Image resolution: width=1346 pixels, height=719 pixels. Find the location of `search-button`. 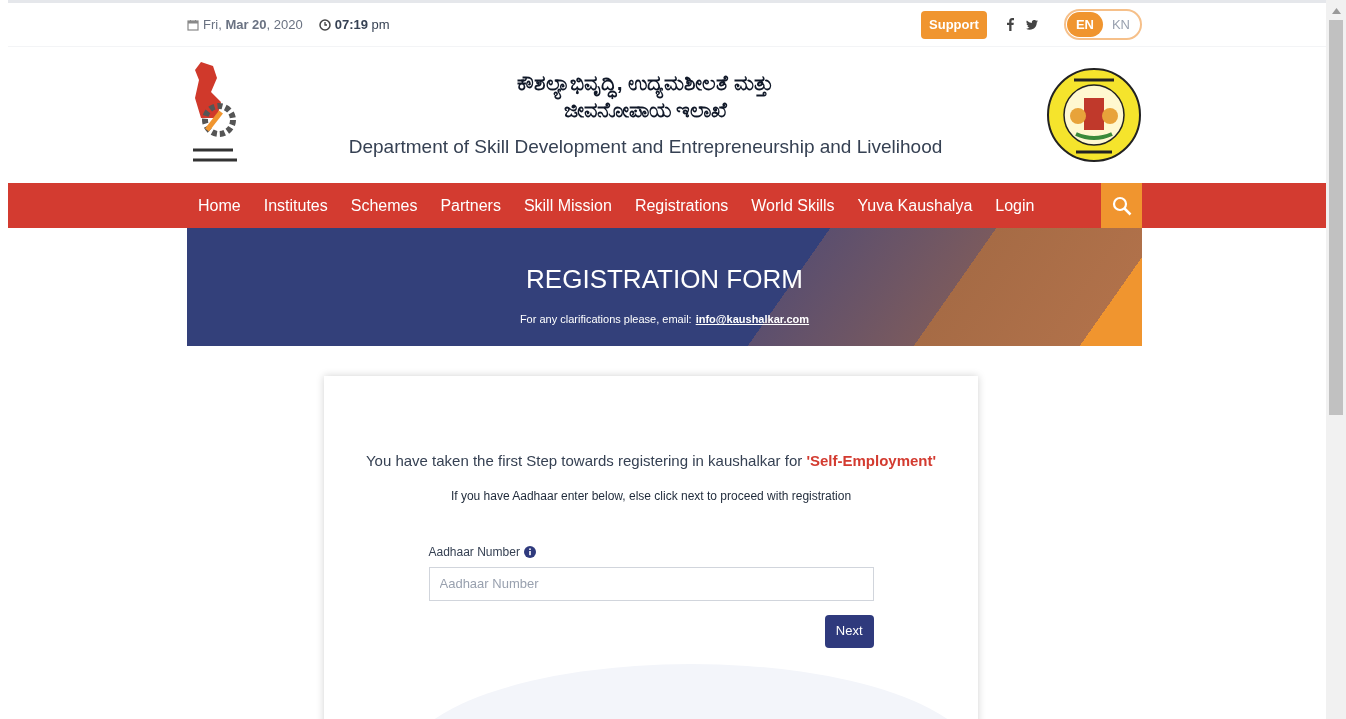

search-button is located at coordinates (1121, 205).